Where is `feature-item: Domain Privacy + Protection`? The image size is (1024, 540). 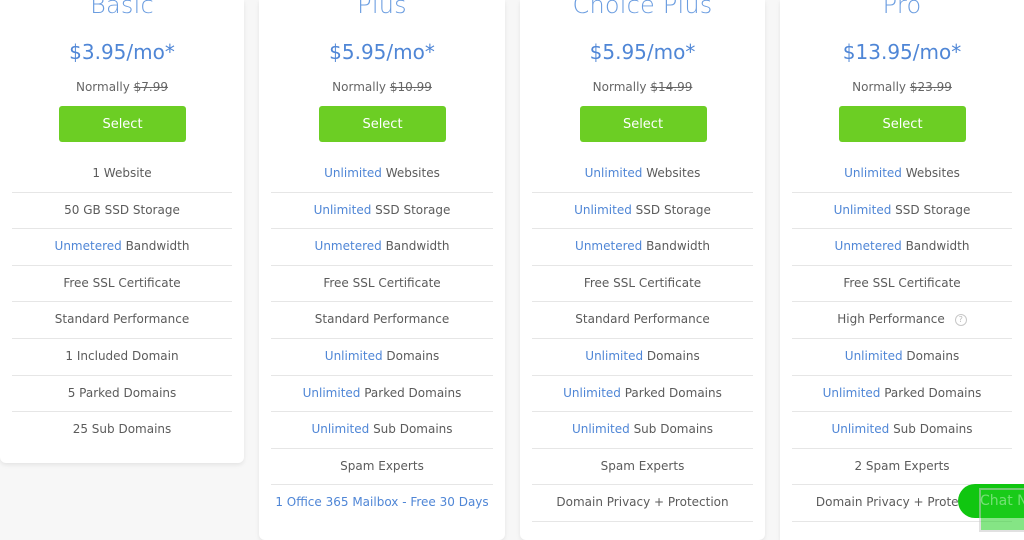 feature-item: Domain Privacy + Protection is located at coordinates (642, 503).